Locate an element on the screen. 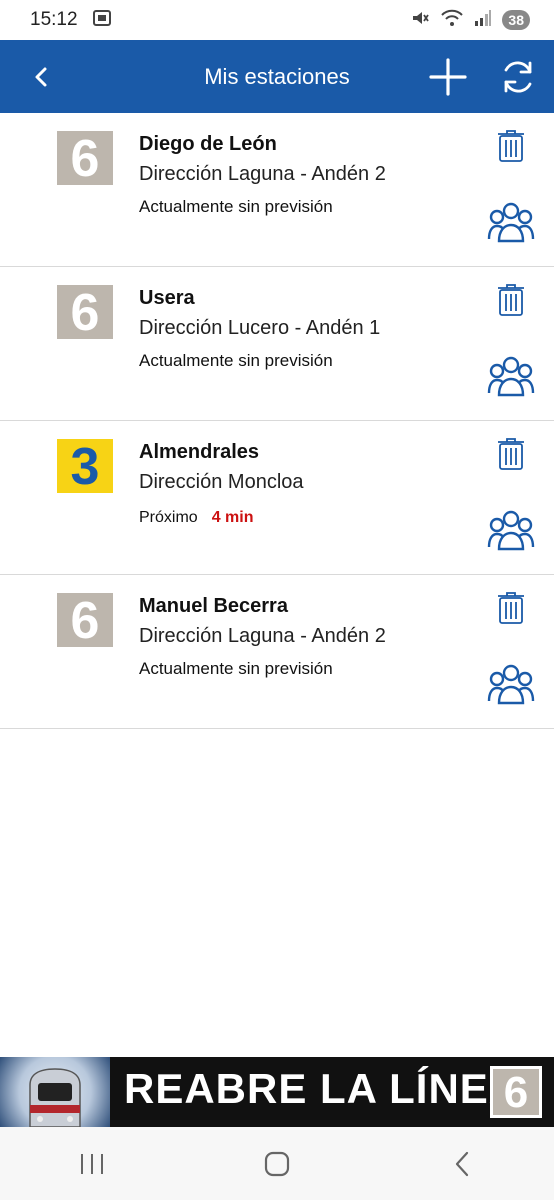  recent-apps-icon is located at coordinates (92, 1163).